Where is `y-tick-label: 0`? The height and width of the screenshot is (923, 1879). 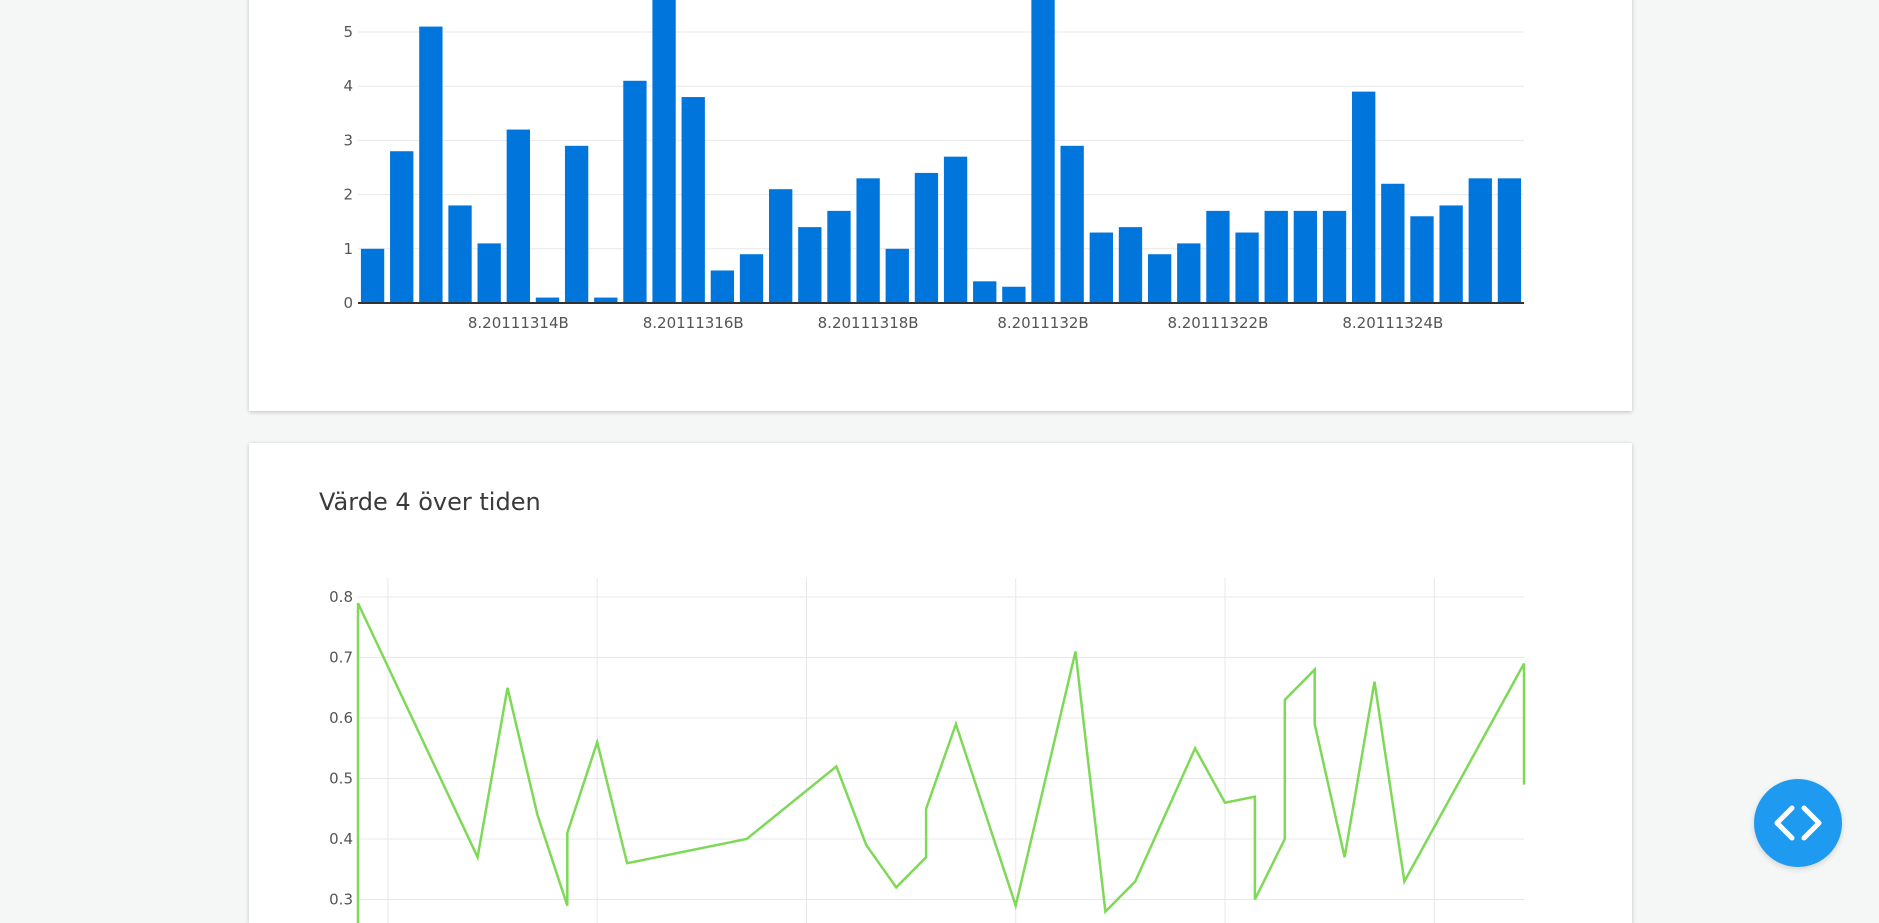
y-tick-label: 0 is located at coordinates (348, 303).